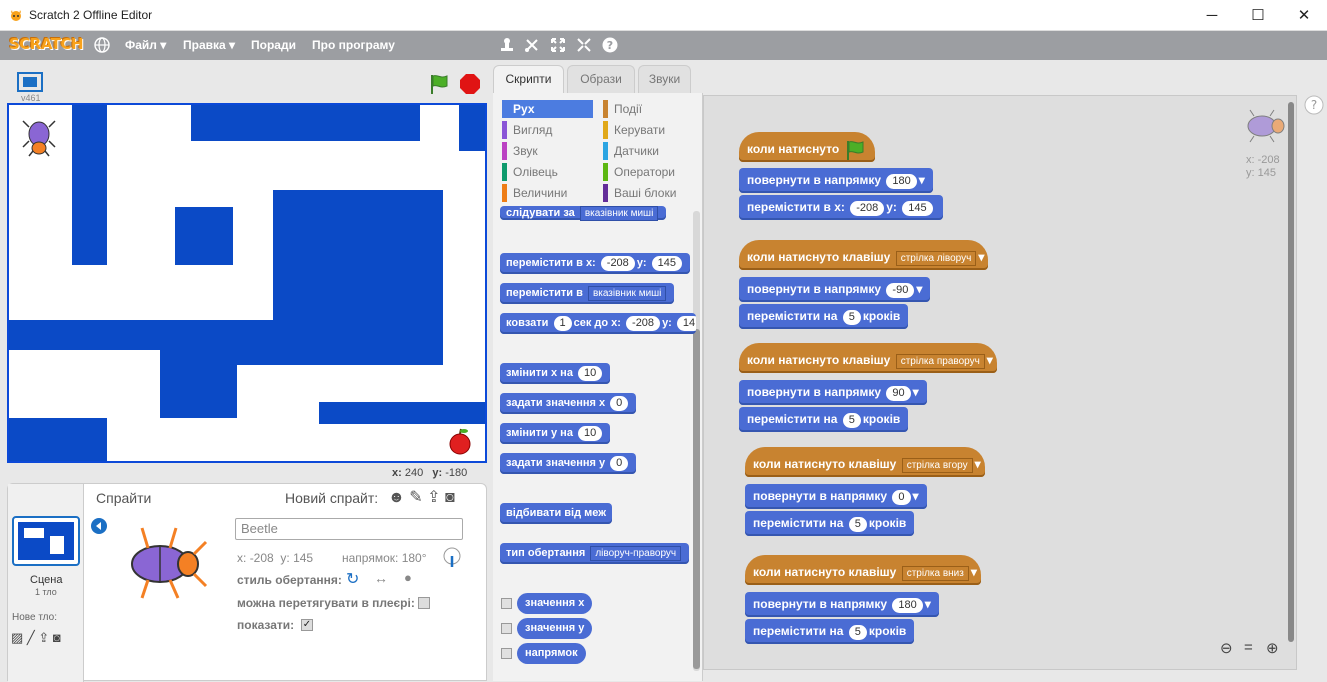 The width and height of the screenshot is (1327, 682). I want to click on category-more-blocks: Ваші блоки, so click(639, 193).